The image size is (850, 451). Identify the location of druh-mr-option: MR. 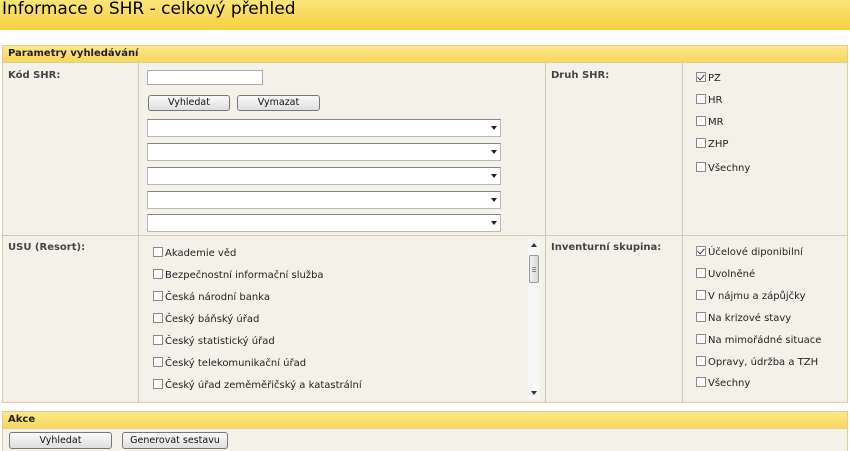
(710, 123).